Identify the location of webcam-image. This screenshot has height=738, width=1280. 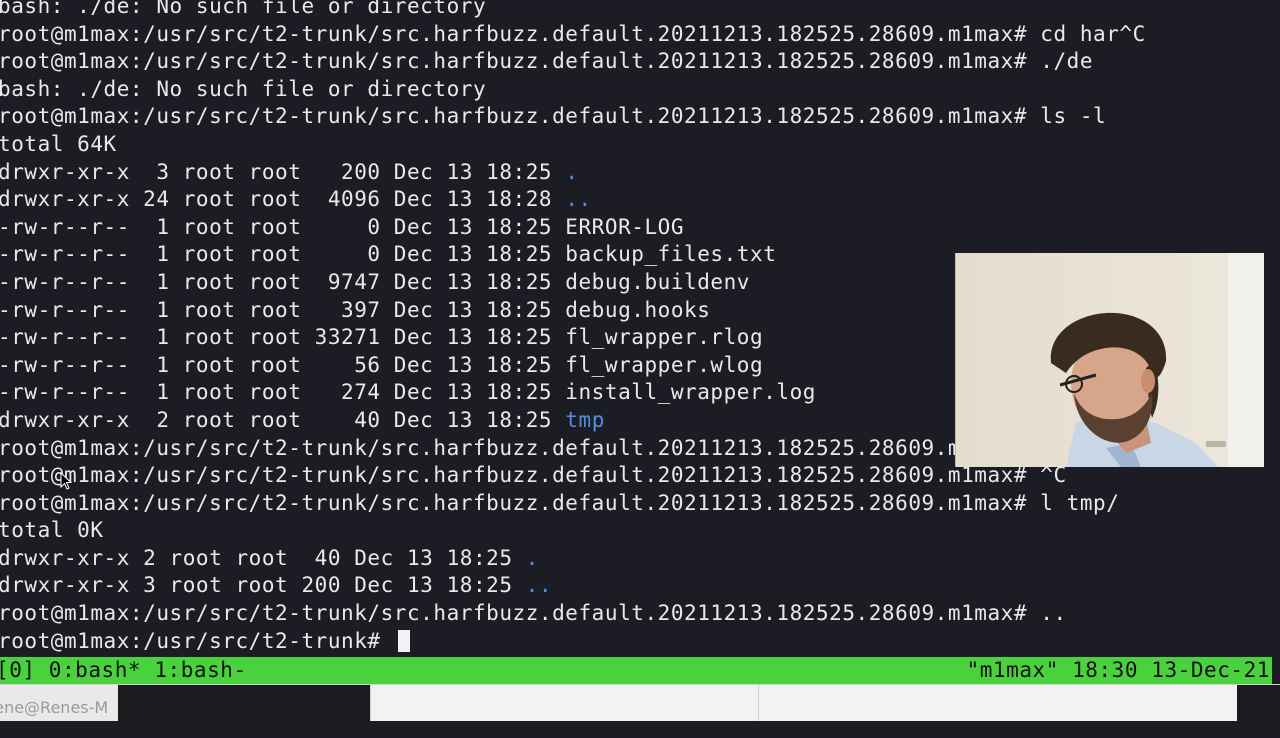
(1110, 360).